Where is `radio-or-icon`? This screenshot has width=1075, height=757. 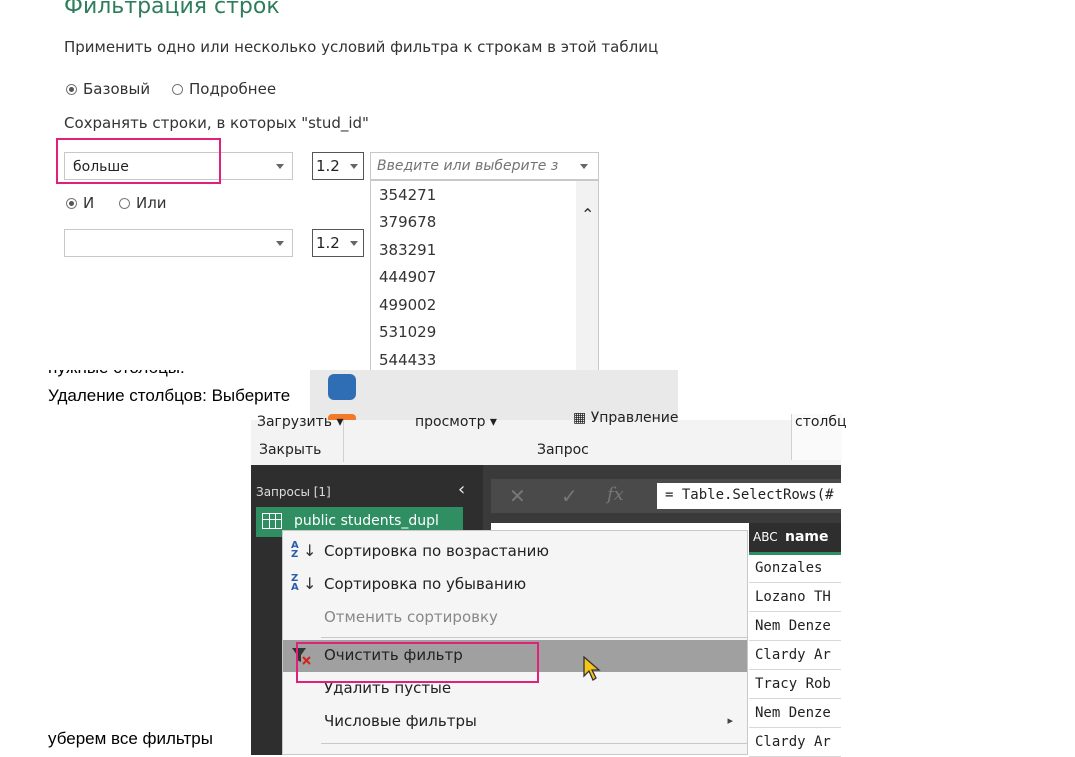 radio-or-icon is located at coordinates (124, 203).